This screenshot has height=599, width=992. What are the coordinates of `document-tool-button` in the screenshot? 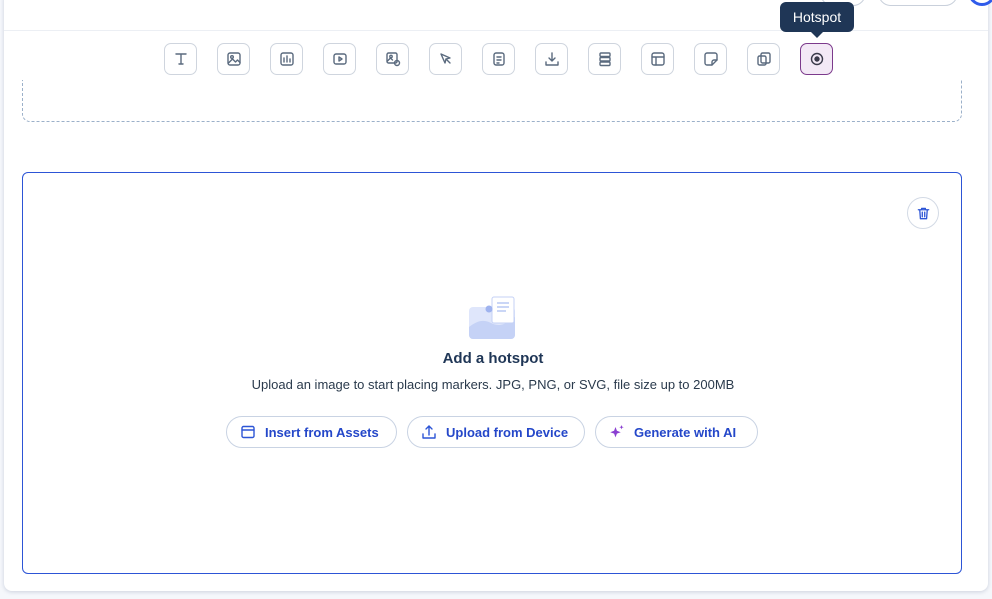 It's located at (498, 59).